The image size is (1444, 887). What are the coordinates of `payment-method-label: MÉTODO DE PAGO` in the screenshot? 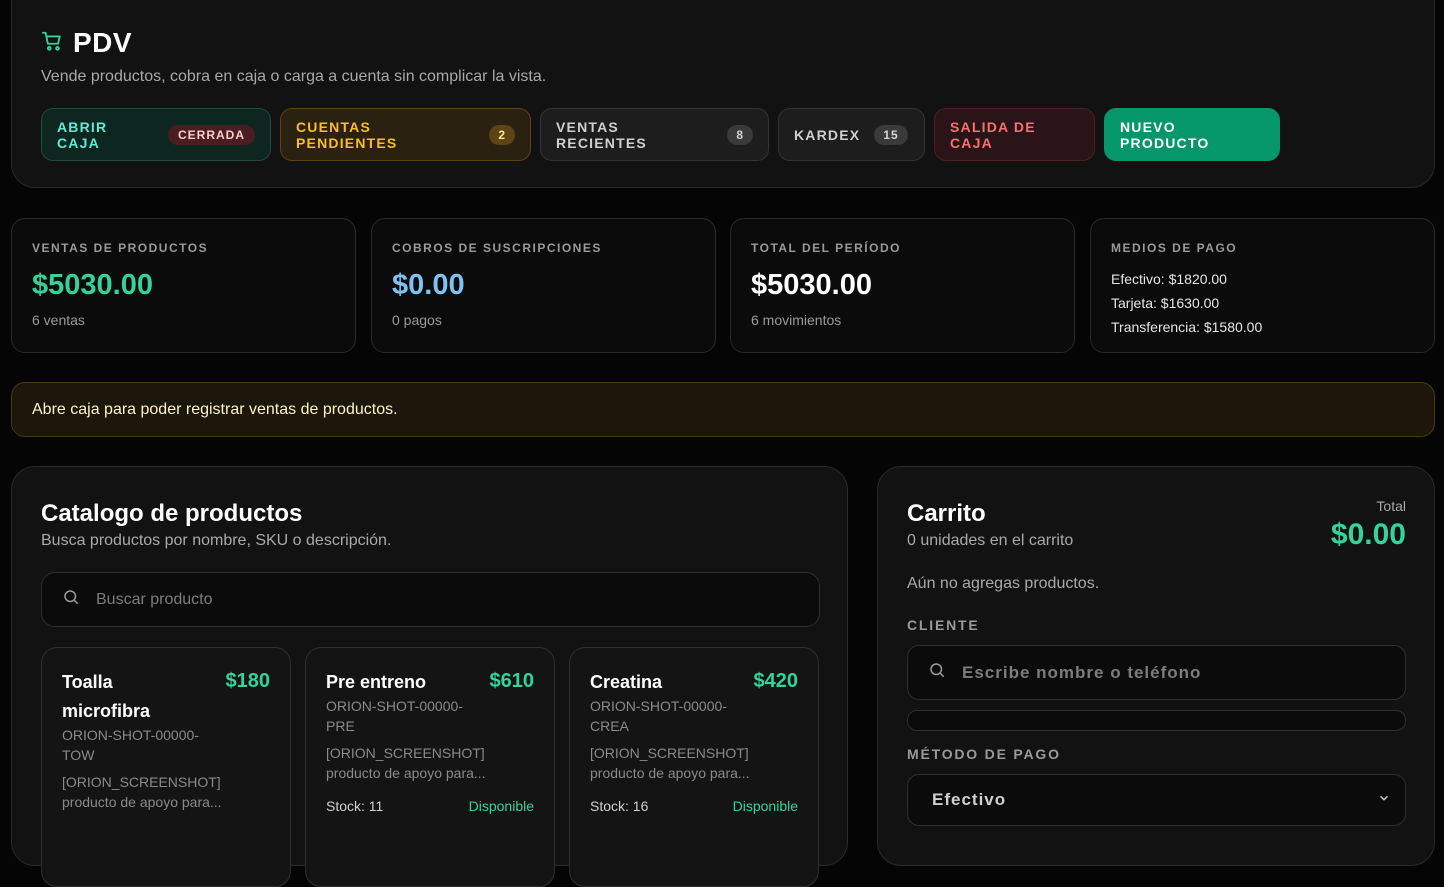 It's located at (984, 754).